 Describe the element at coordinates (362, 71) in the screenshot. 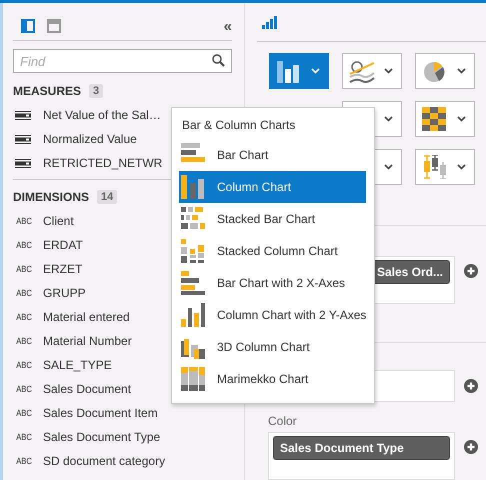

I see `line-chart-icon` at that location.